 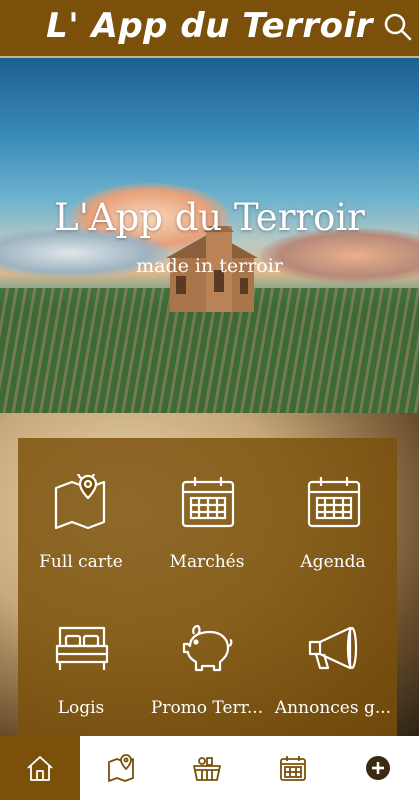 I want to click on menu-tile-label: Logis, so click(x=81, y=708).